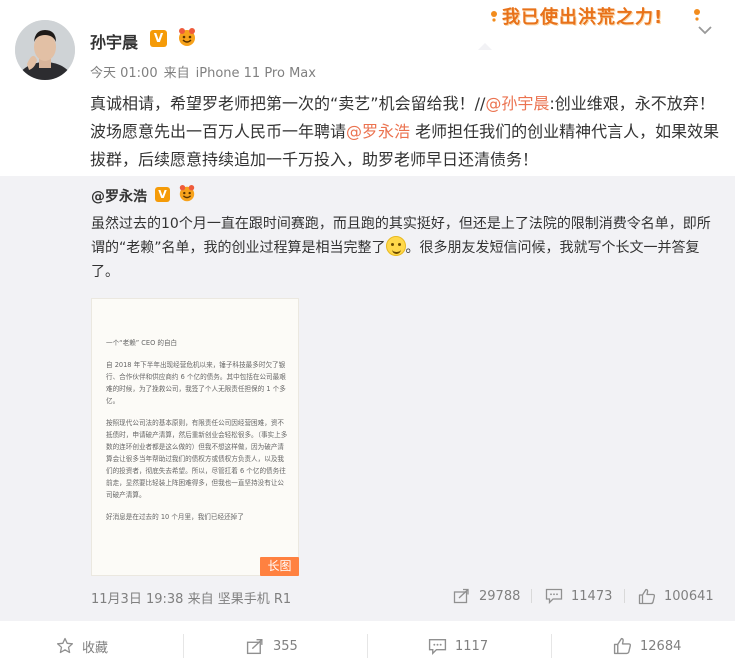 The image size is (735, 672). What do you see at coordinates (485, 46) in the screenshot?
I see `active-tab-indicator` at bounding box center [485, 46].